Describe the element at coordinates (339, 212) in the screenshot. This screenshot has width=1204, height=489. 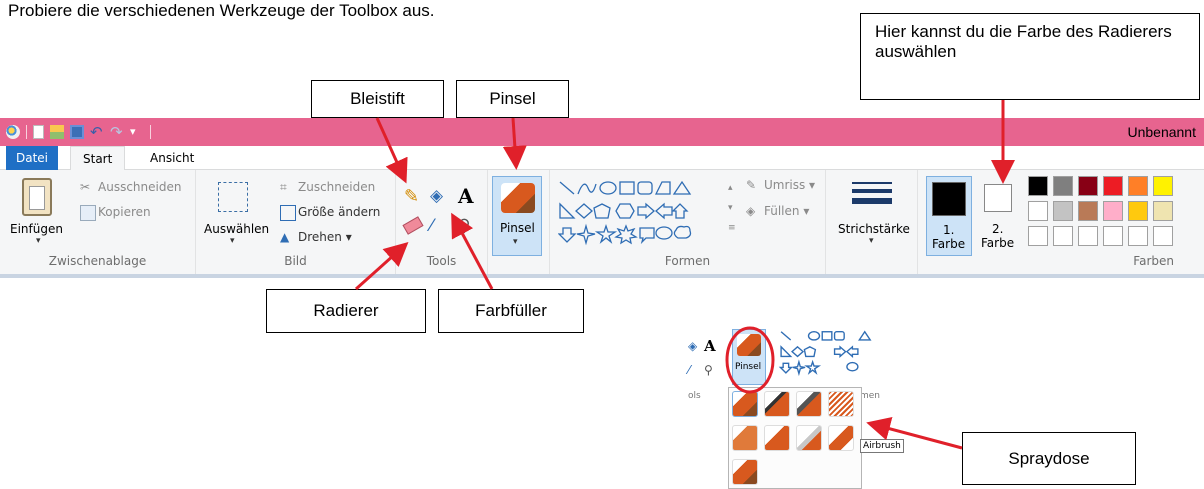
I see `resize-button: Größe ändern` at that location.